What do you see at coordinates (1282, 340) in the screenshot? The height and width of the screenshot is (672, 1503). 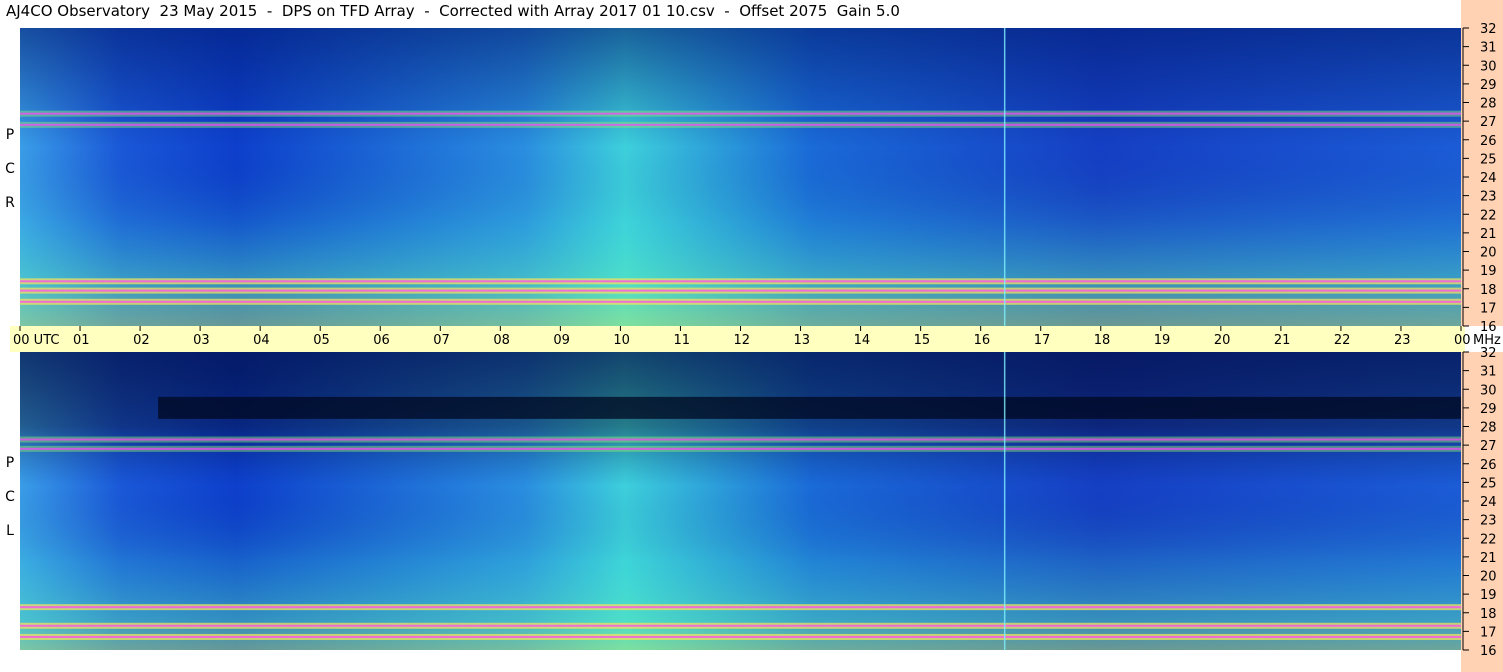 I see `x-tick-label-21: 21` at bounding box center [1282, 340].